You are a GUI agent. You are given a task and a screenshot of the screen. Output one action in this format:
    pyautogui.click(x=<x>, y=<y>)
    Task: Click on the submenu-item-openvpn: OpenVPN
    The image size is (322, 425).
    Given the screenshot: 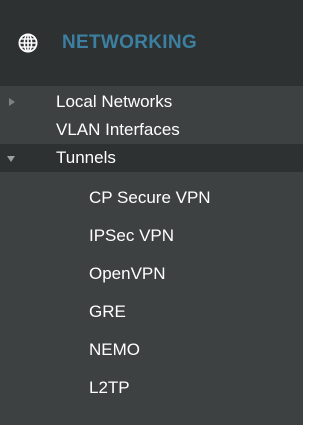 What is the action you would take?
    pyautogui.click(x=151, y=274)
    